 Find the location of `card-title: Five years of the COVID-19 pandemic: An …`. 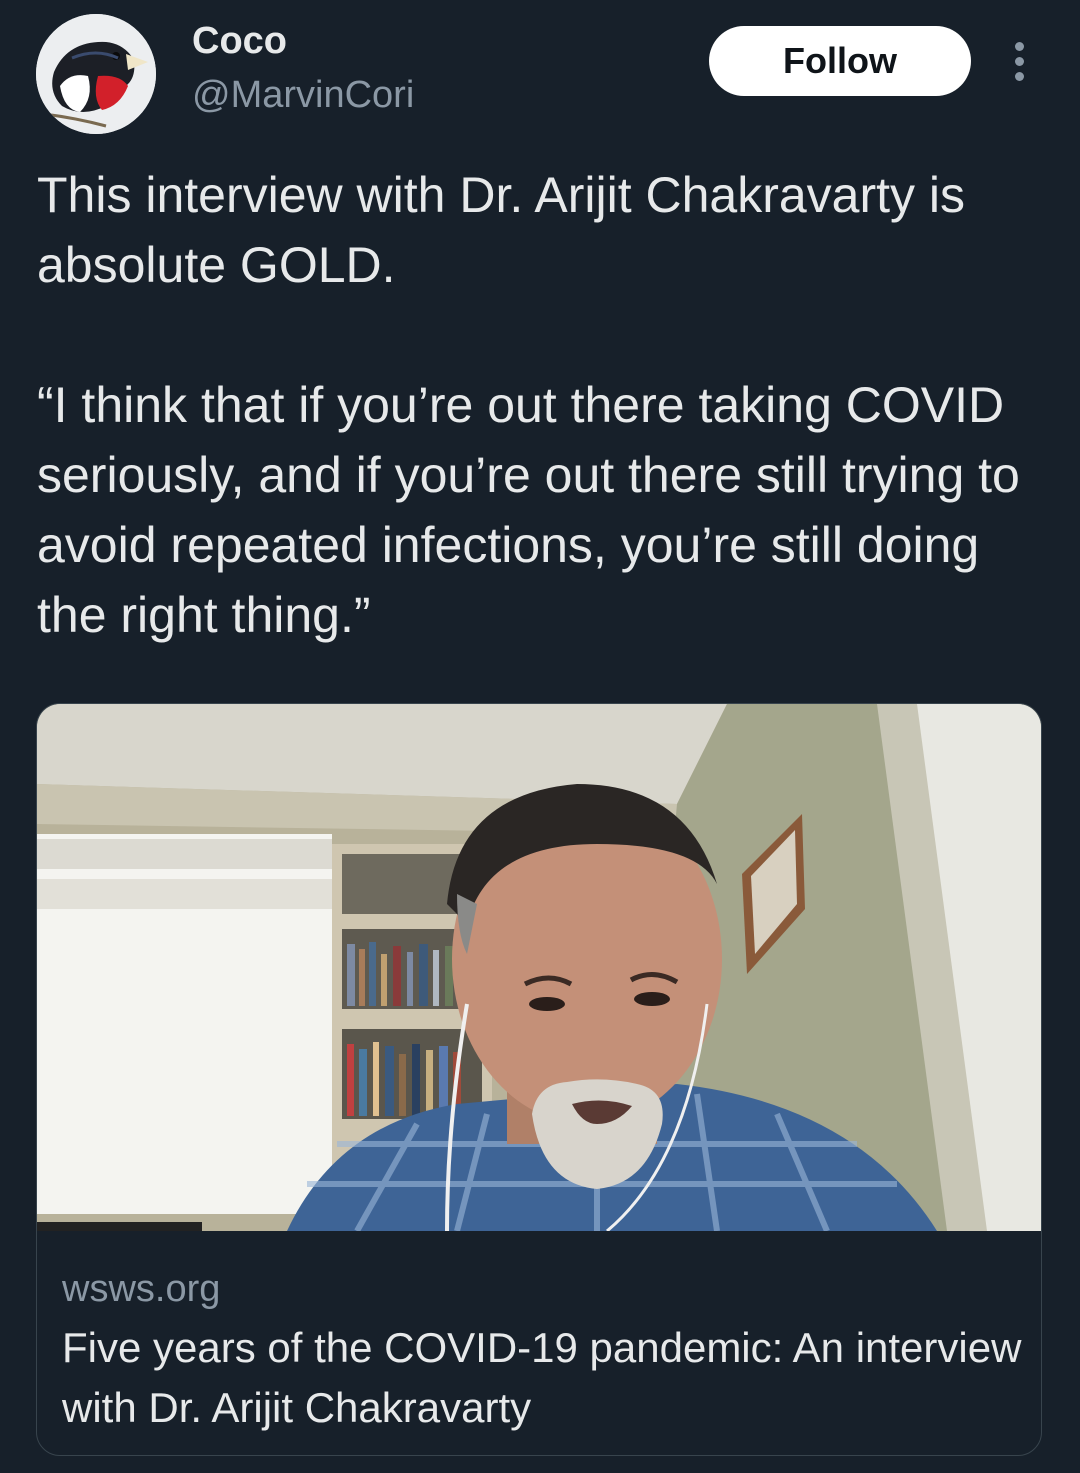

card-title: Five years of the COVID-19 pandemic: An … is located at coordinates (542, 1377).